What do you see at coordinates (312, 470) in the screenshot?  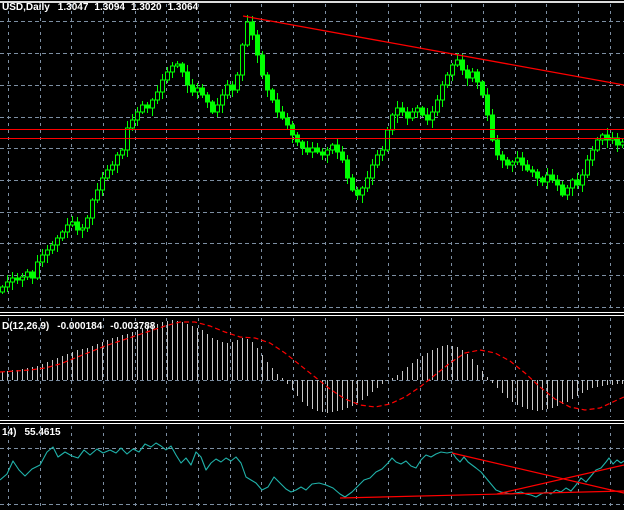 I see `rsi-polyline` at bounding box center [312, 470].